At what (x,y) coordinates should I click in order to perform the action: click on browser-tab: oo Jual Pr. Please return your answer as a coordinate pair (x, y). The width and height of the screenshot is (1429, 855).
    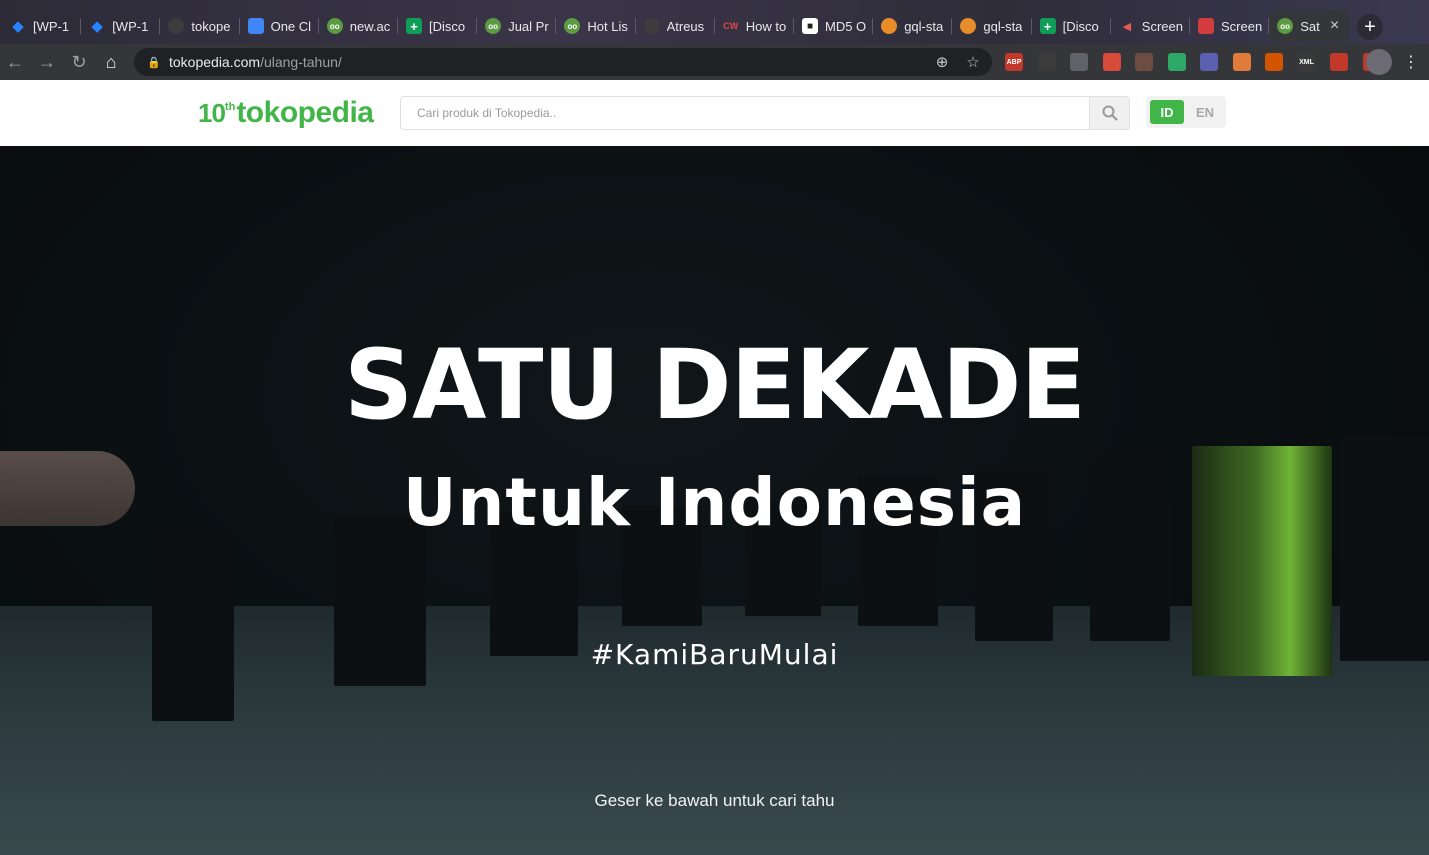
    Looking at the image, I should click on (517, 26).